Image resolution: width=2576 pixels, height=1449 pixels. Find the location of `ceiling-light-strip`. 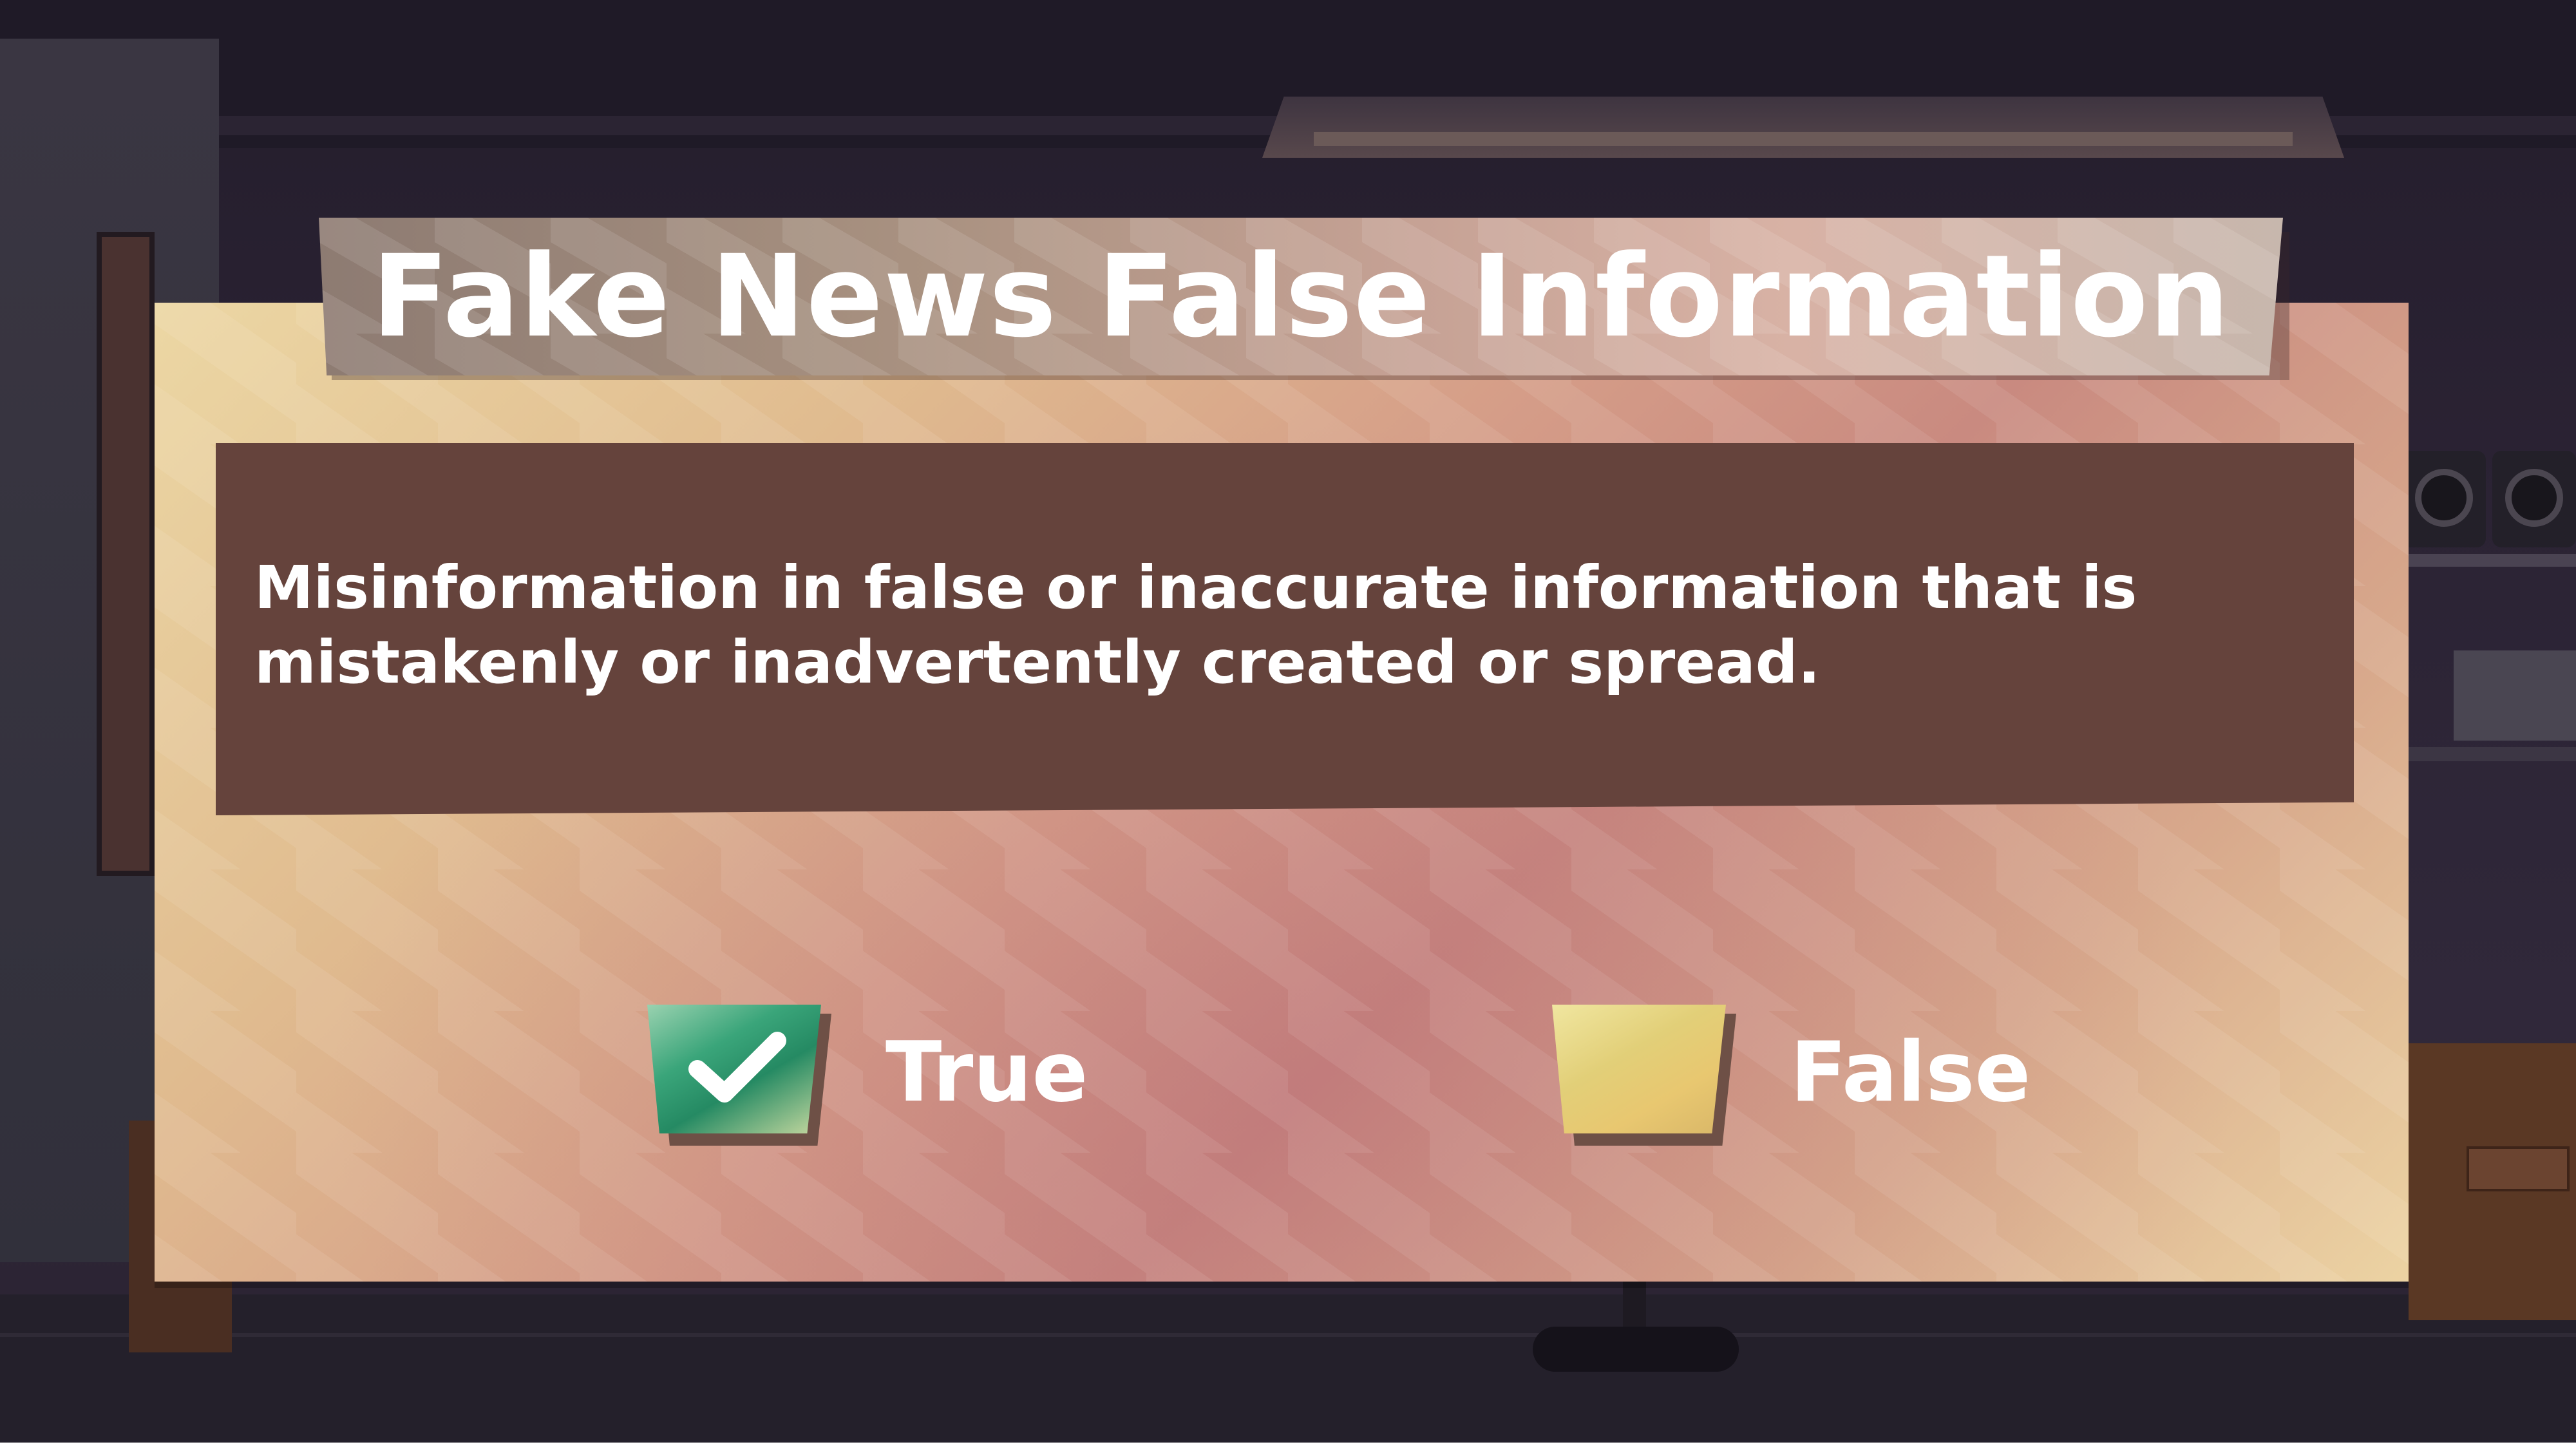

ceiling-light-strip is located at coordinates (1803, 139).